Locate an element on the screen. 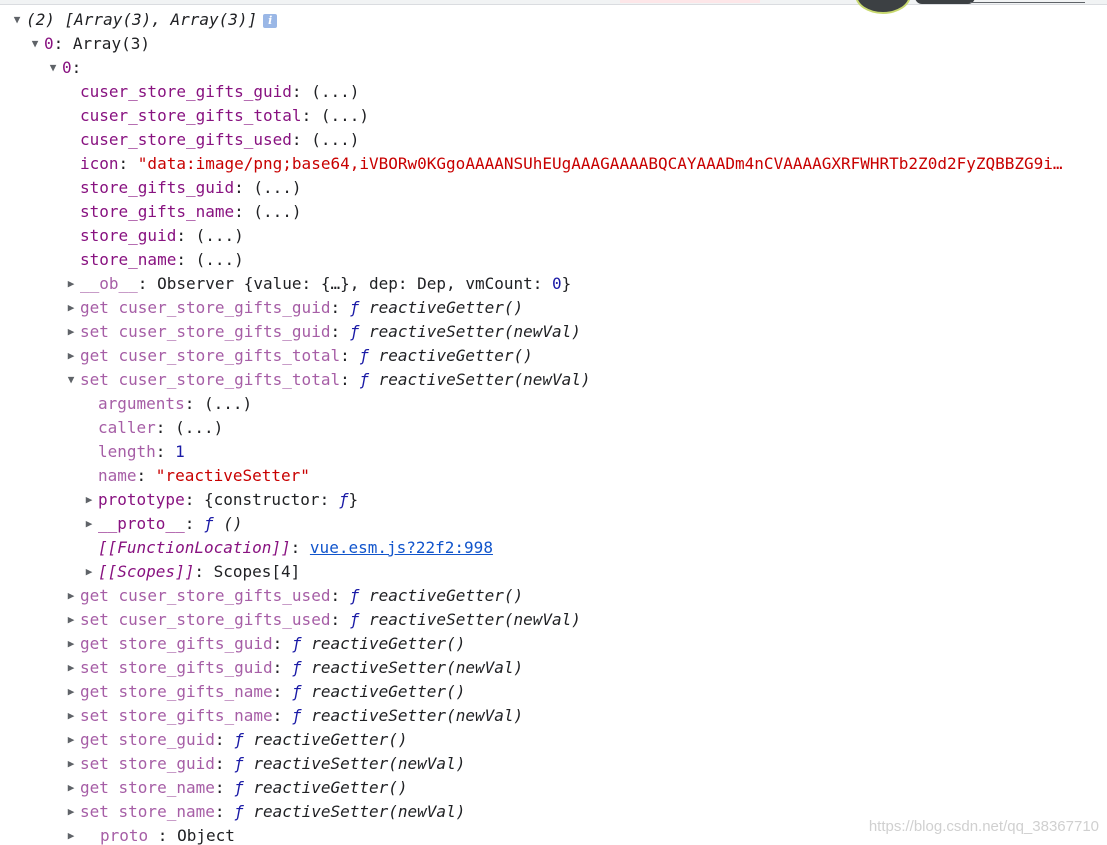  source-link: vue.esm.js?22f2:998 is located at coordinates (401, 547).